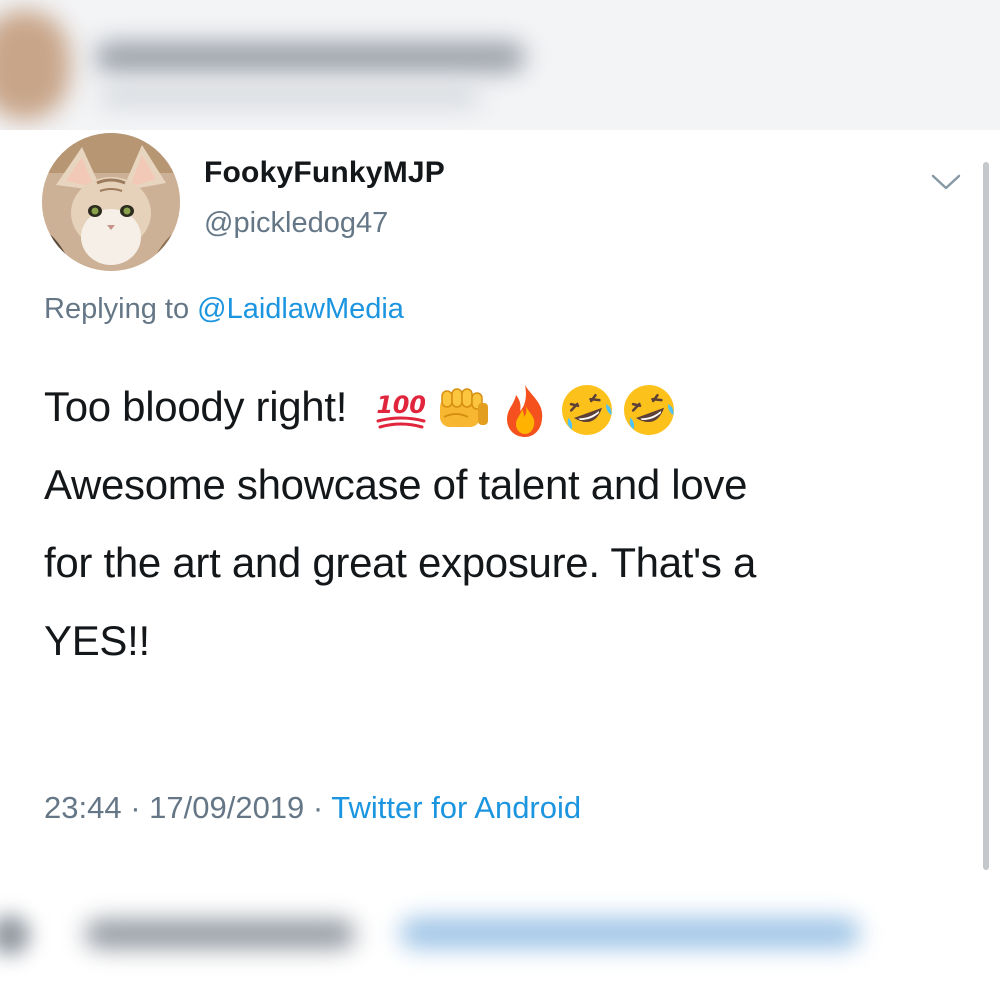 The image size is (1000, 1000). I want to click on replying-to-mention-link: @LaidlawMedia, so click(300, 309).